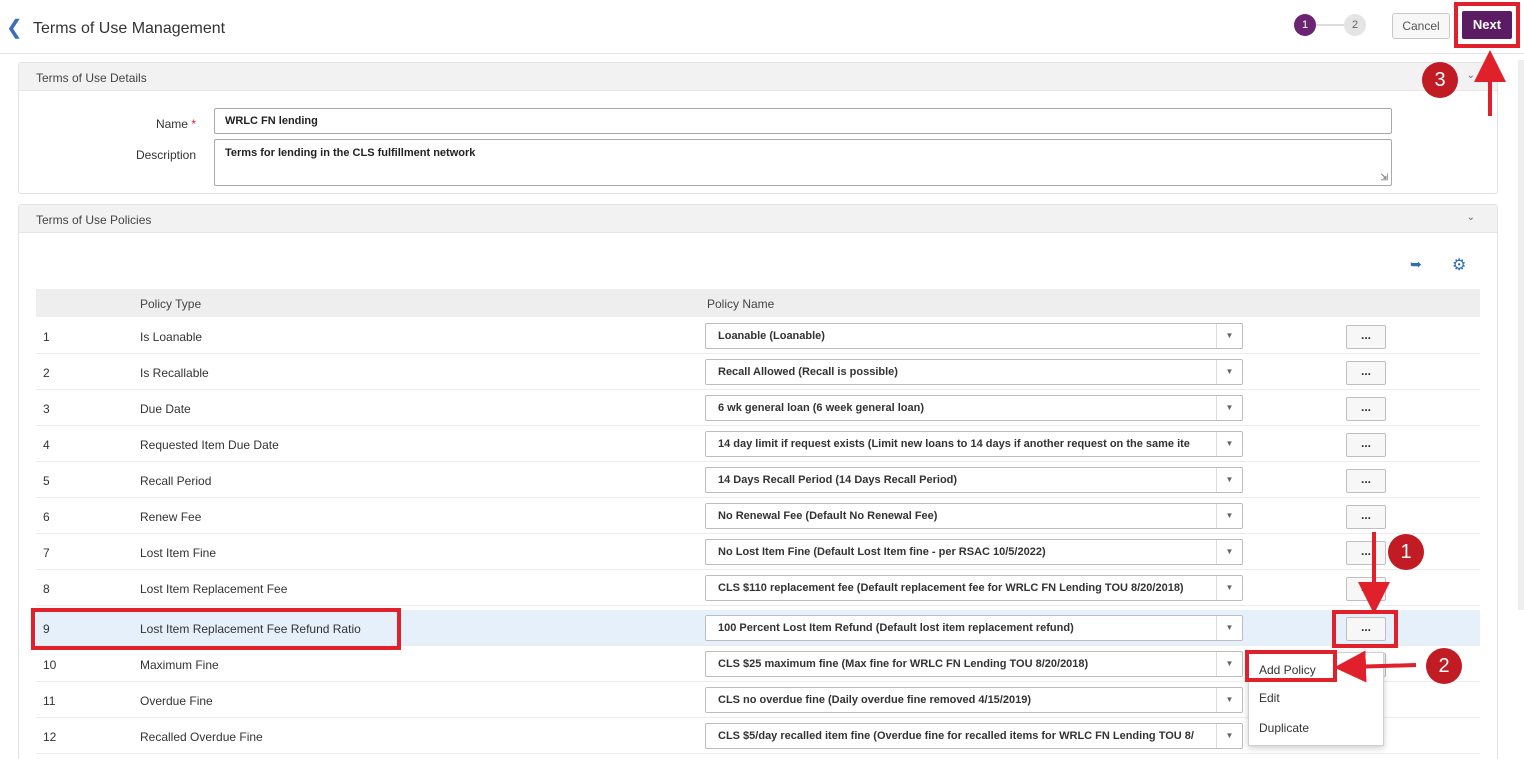  I want to click on annotation-badge-3: 3, so click(1440, 80).